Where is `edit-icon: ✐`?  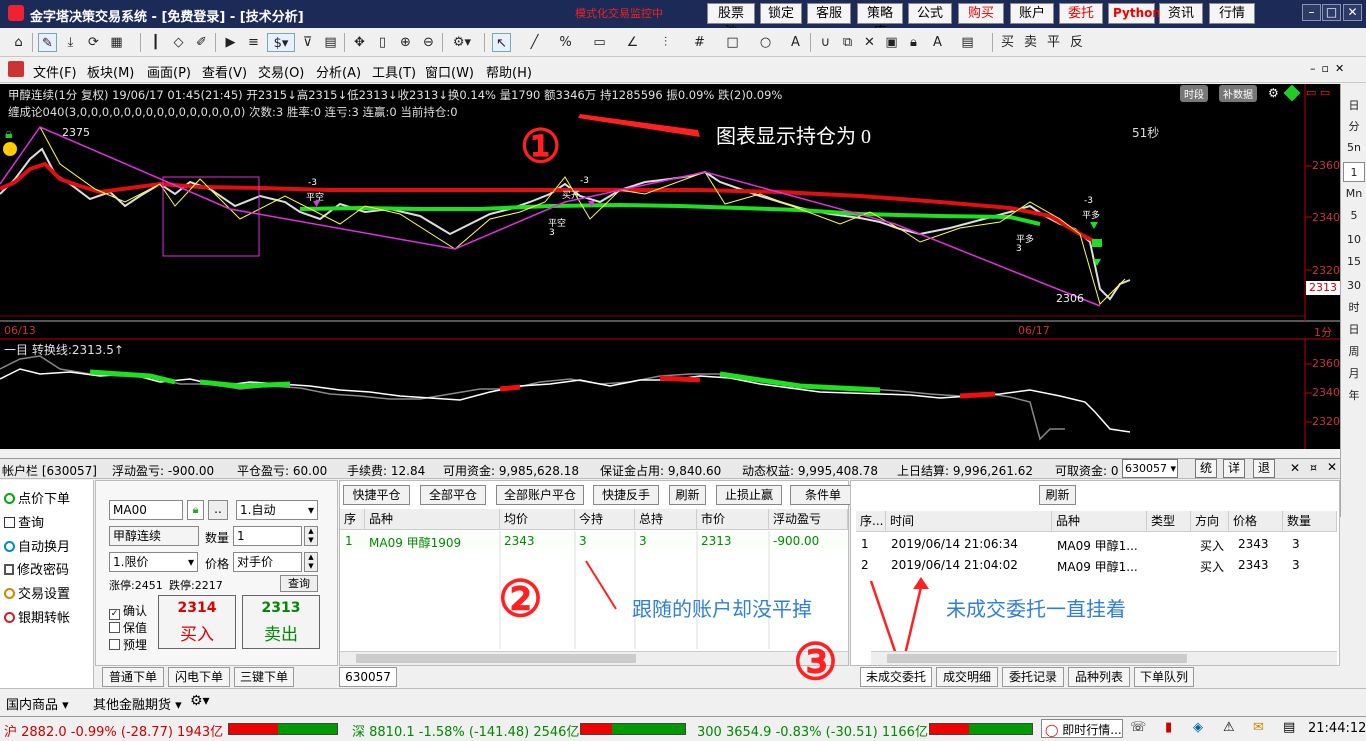 edit-icon: ✐ is located at coordinates (201, 42).